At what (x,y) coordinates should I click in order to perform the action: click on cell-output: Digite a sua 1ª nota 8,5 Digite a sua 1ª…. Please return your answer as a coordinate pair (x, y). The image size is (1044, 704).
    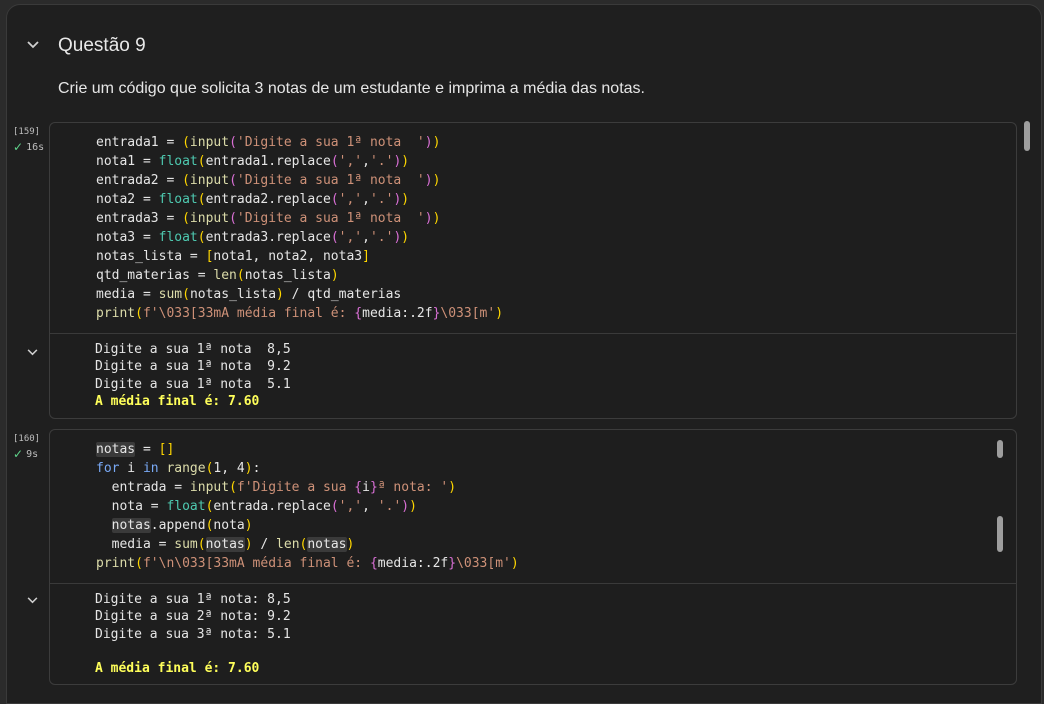
    Looking at the image, I should click on (521, 376).